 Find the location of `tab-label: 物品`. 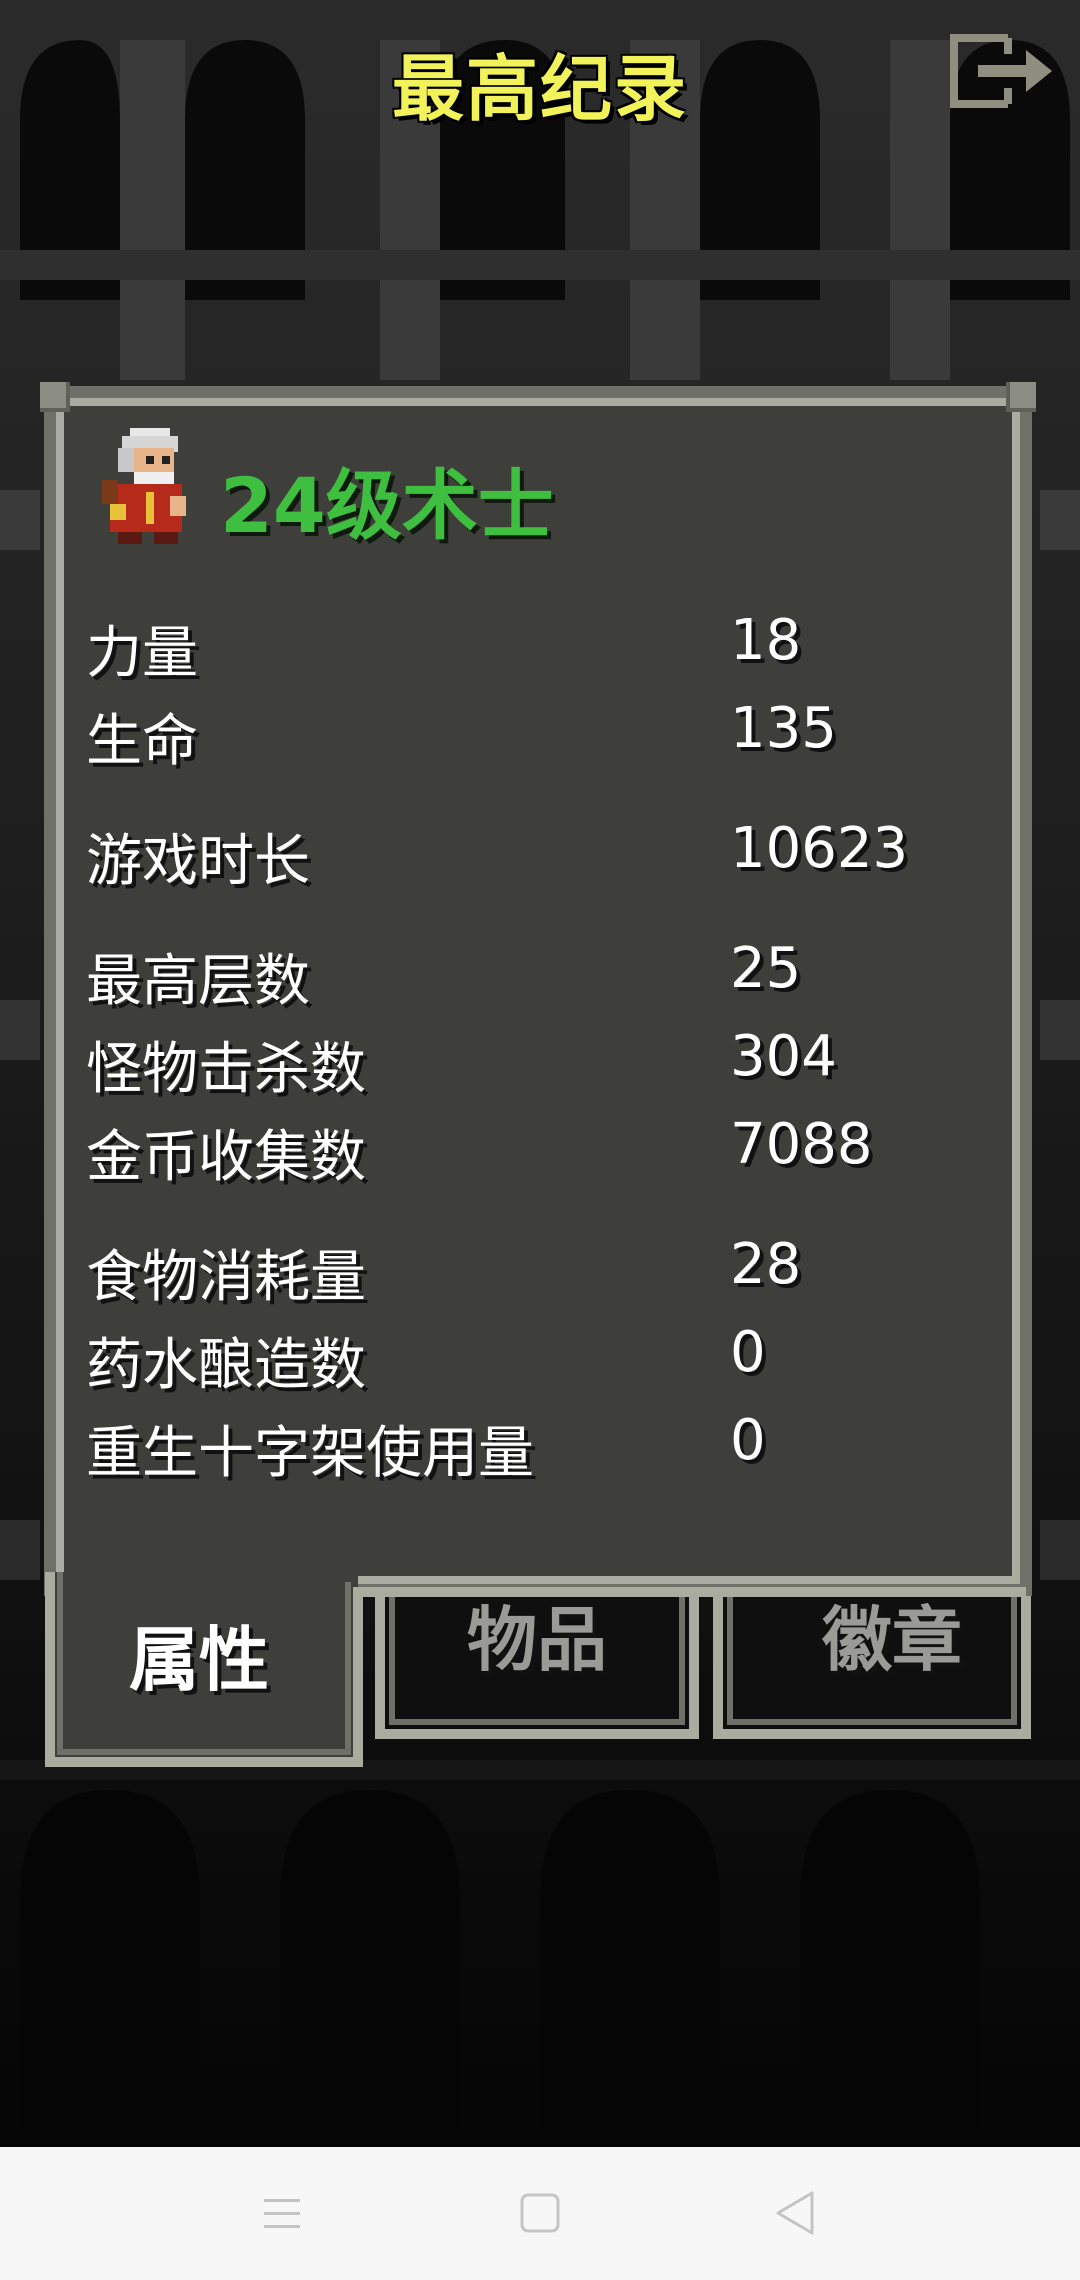

tab-label: 物品 is located at coordinates (537, 1640).